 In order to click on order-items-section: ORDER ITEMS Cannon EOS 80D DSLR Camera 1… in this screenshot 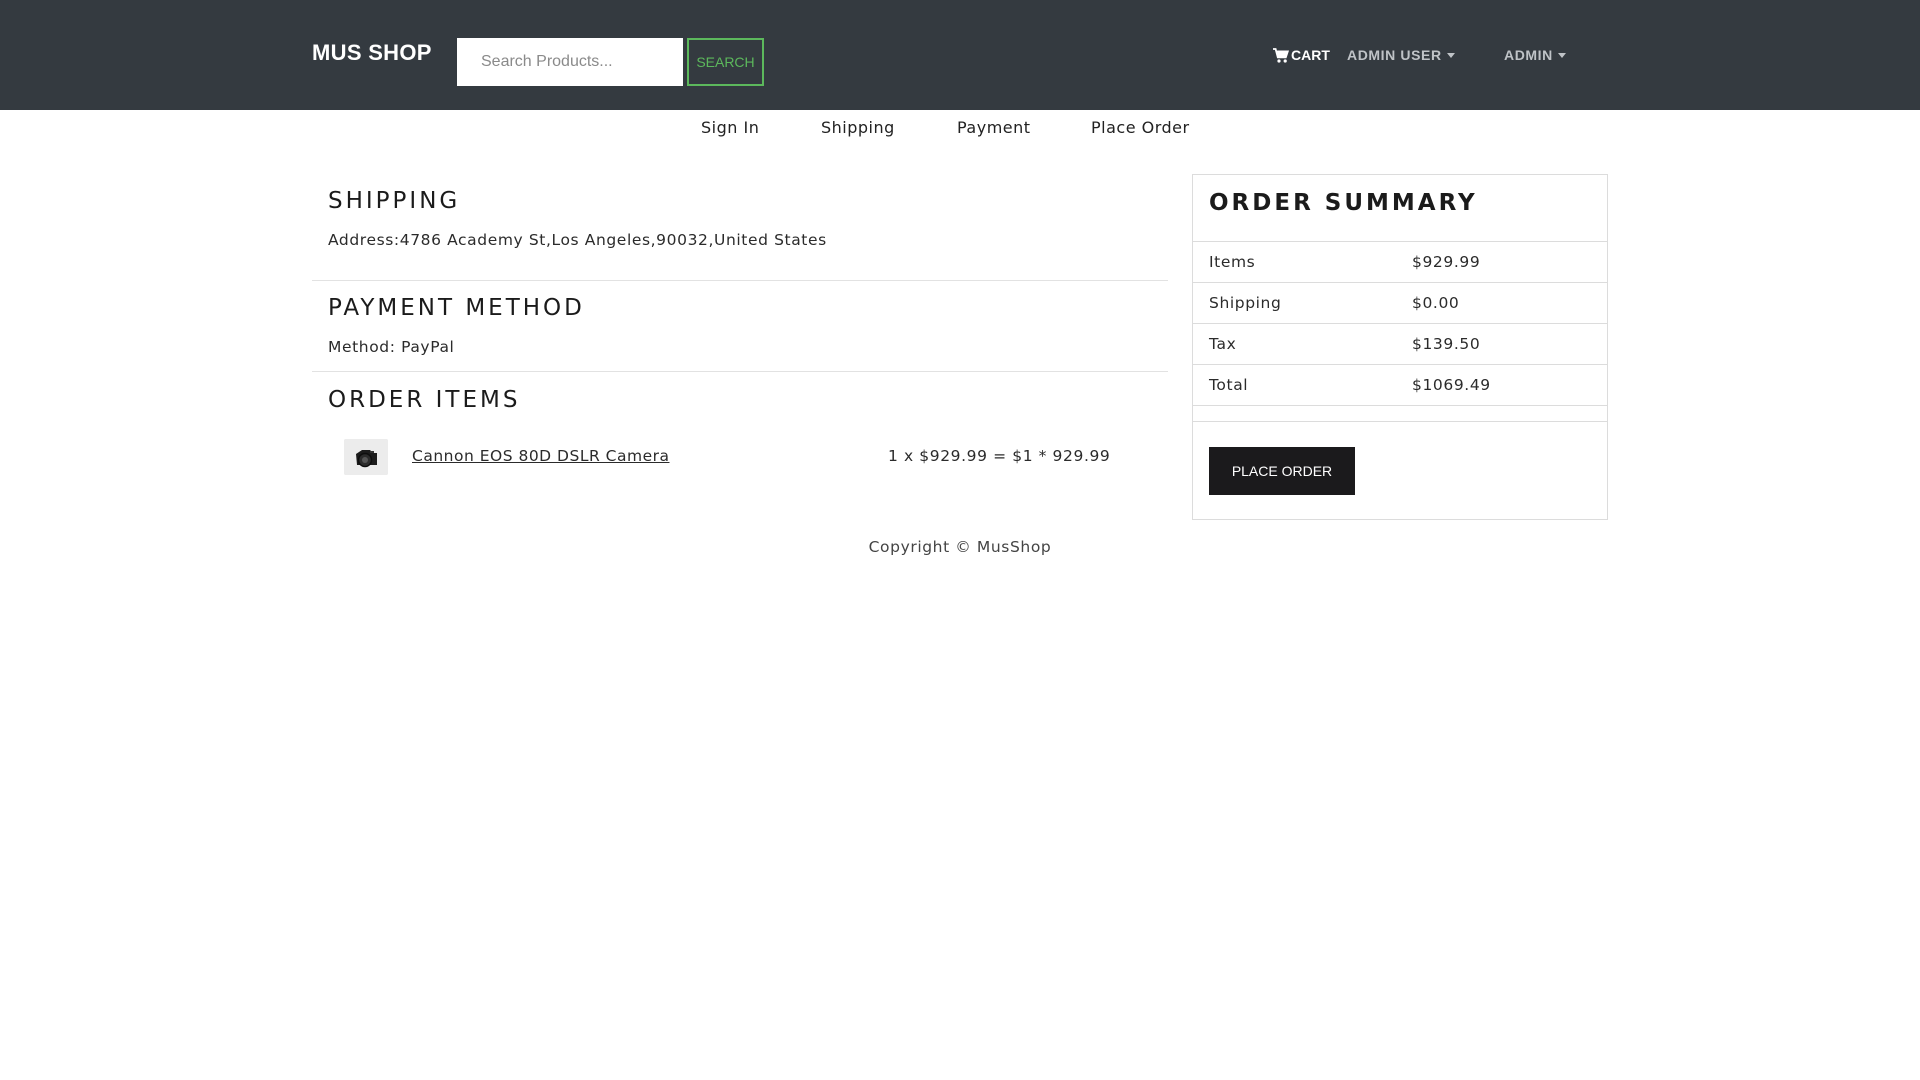, I will do `click(740, 431)`.